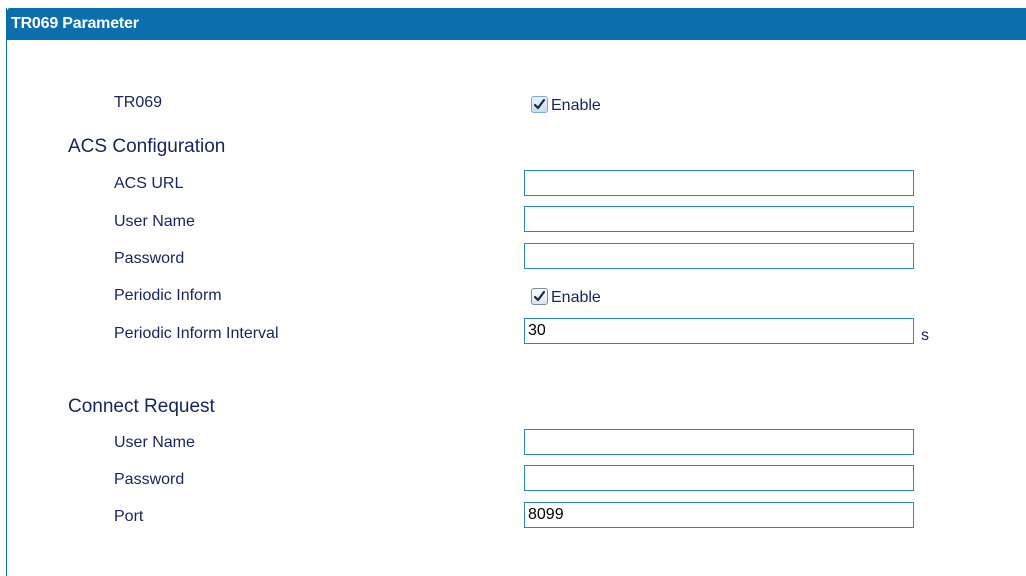 The height and width of the screenshot is (576, 1026). I want to click on acs-url-label: ACS URL, so click(149, 183).